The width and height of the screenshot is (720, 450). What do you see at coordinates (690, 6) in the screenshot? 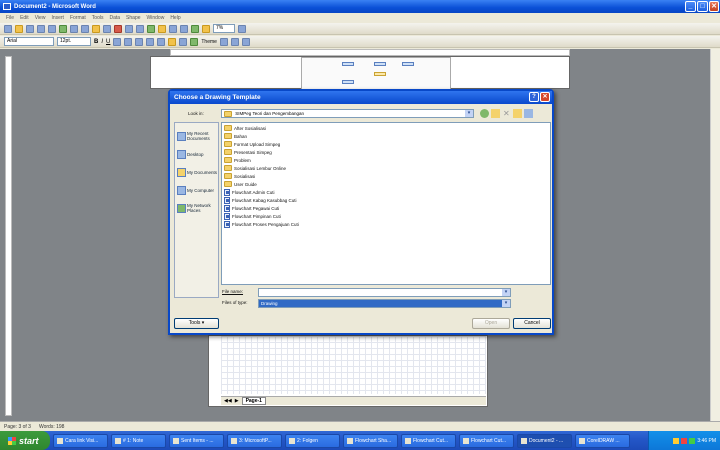
I see `minimize-button: _` at bounding box center [690, 6].